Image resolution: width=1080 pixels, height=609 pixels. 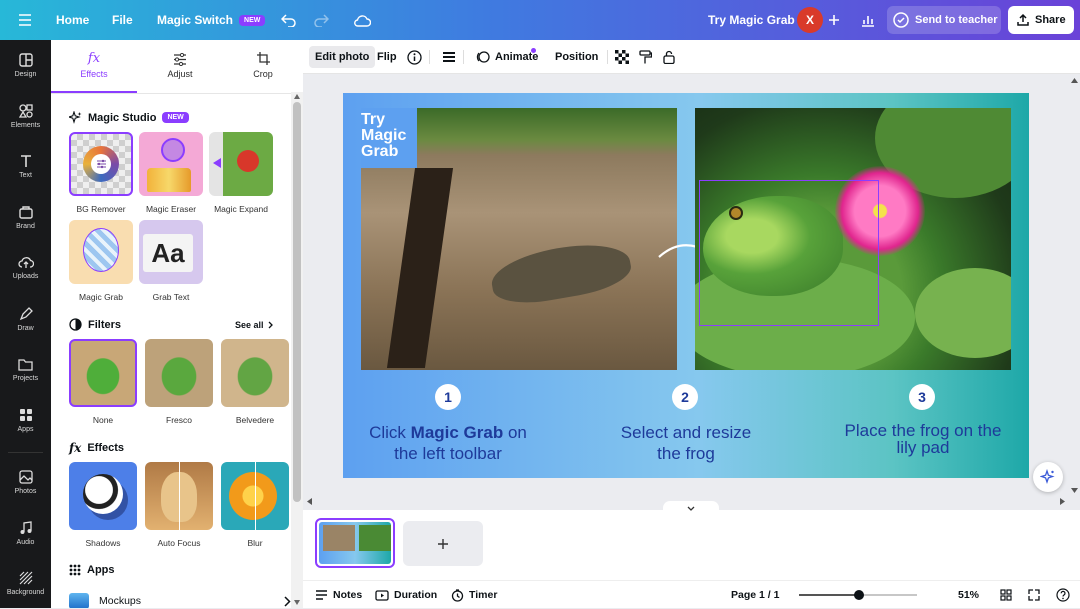 What do you see at coordinates (923, 430) in the screenshot?
I see `step3-line1: Place the frog on the` at bounding box center [923, 430].